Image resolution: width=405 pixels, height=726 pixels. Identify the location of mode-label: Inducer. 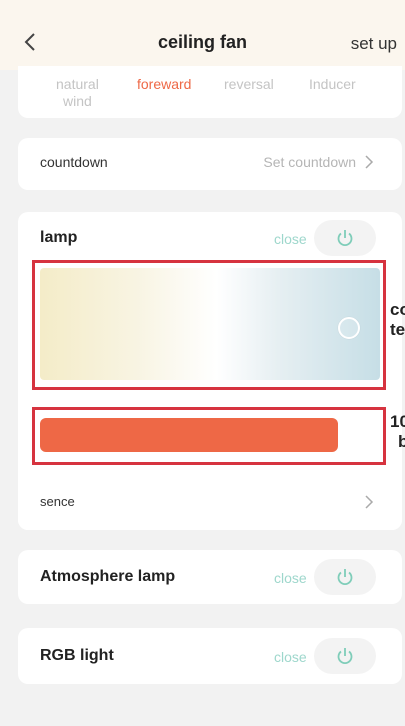
(332, 84).